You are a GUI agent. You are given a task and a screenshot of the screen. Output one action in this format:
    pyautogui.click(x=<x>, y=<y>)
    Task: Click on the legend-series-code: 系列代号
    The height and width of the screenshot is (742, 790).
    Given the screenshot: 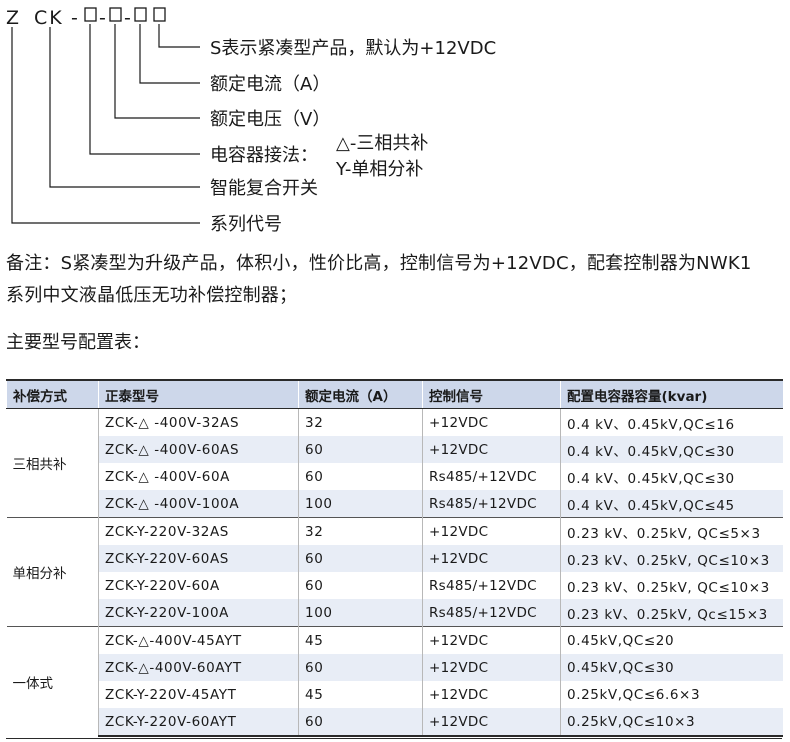 What is the action you would take?
    pyautogui.click(x=246, y=224)
    